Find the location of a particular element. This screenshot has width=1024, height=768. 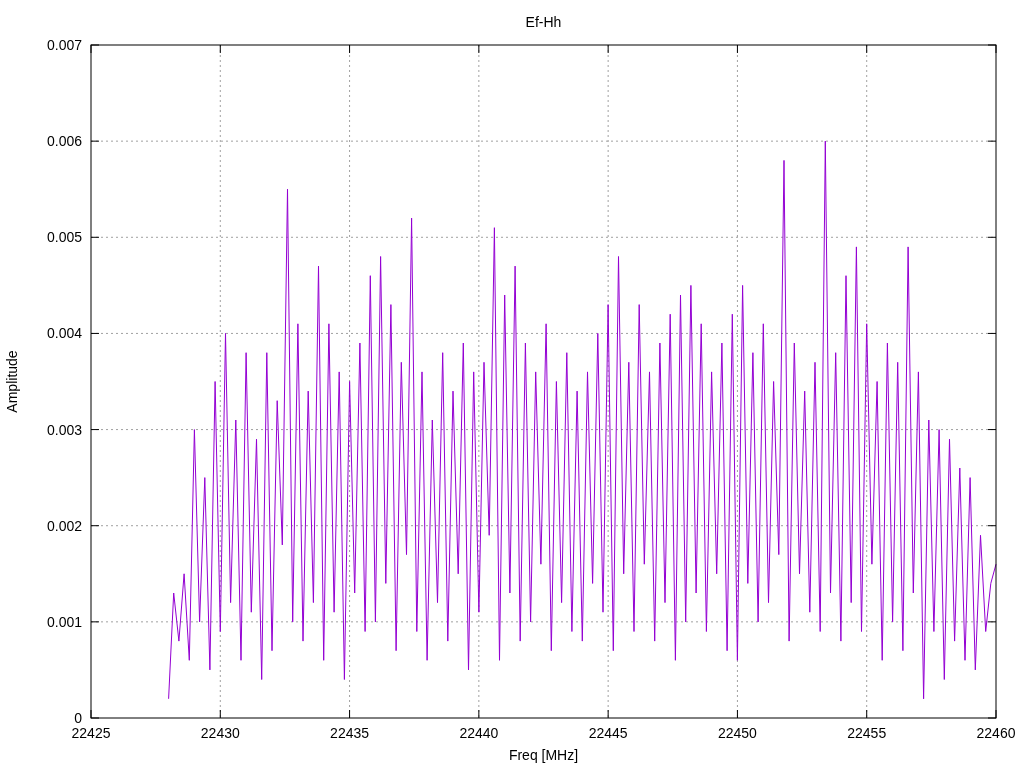

y-tick-label: 0.006 is located at coordinates (64, 141).